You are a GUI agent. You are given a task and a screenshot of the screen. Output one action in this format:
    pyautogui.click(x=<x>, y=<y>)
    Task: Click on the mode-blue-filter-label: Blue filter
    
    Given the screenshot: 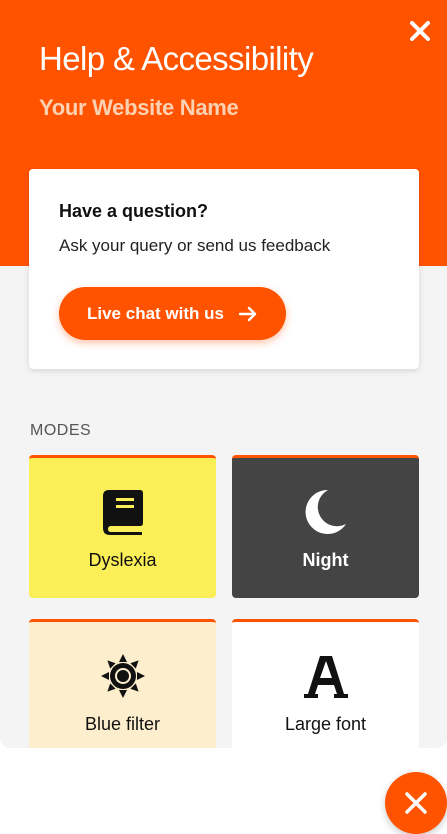 What is the action you would take?
    pyautogui.click(x=122, y=724)
    